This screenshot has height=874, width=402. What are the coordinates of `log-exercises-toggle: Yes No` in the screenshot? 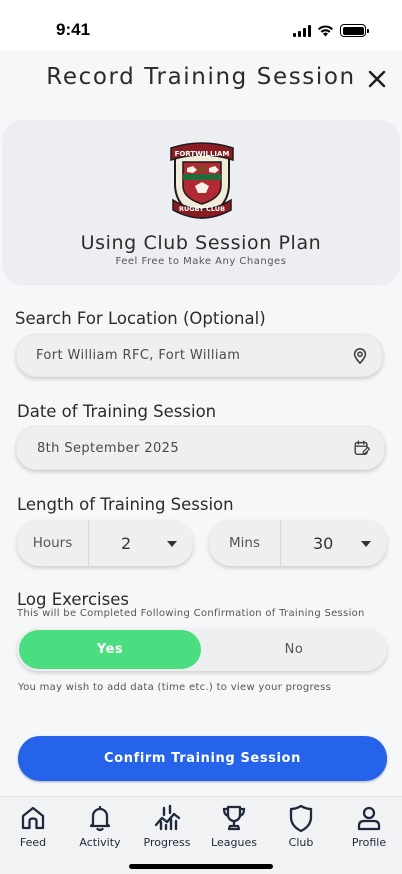 It's located at (202, 649).